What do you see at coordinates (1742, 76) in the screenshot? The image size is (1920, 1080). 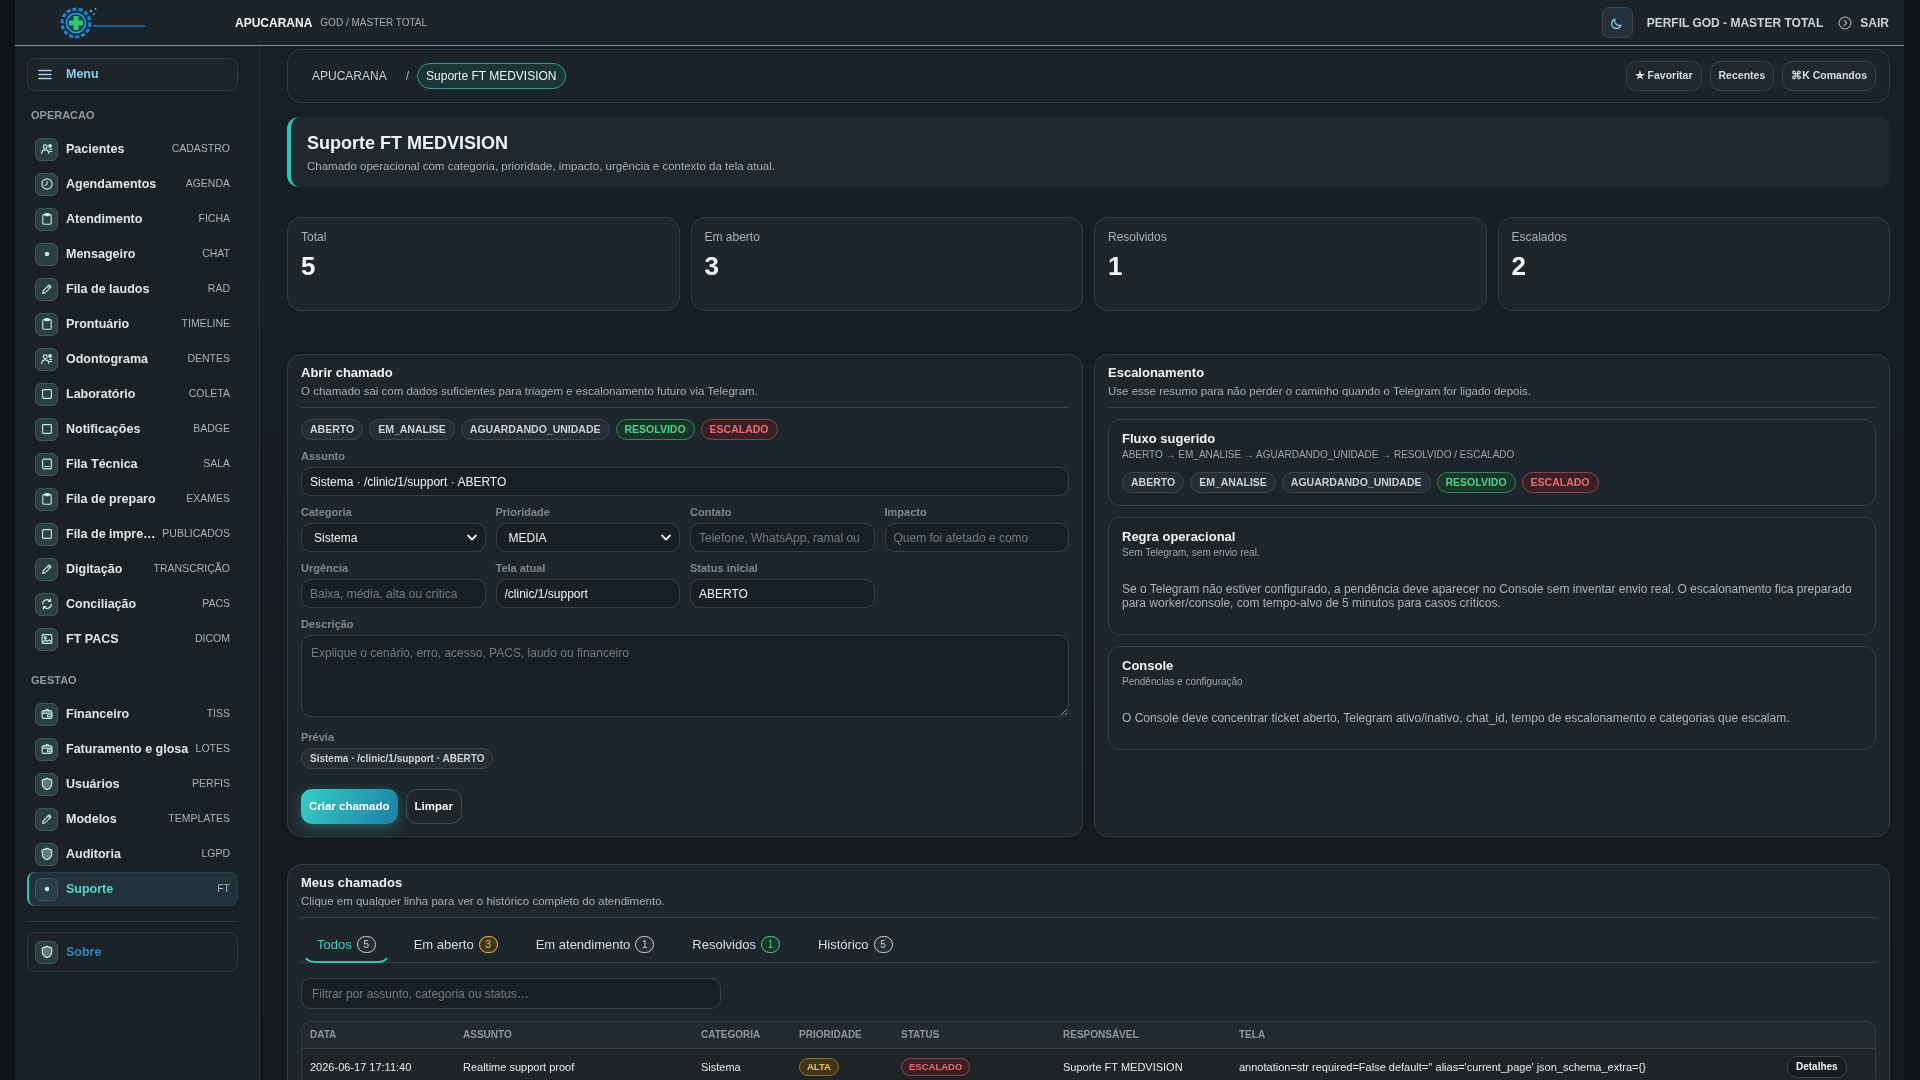 I see `toolbar-button: Recentes` at bounding box center [1742, 76].